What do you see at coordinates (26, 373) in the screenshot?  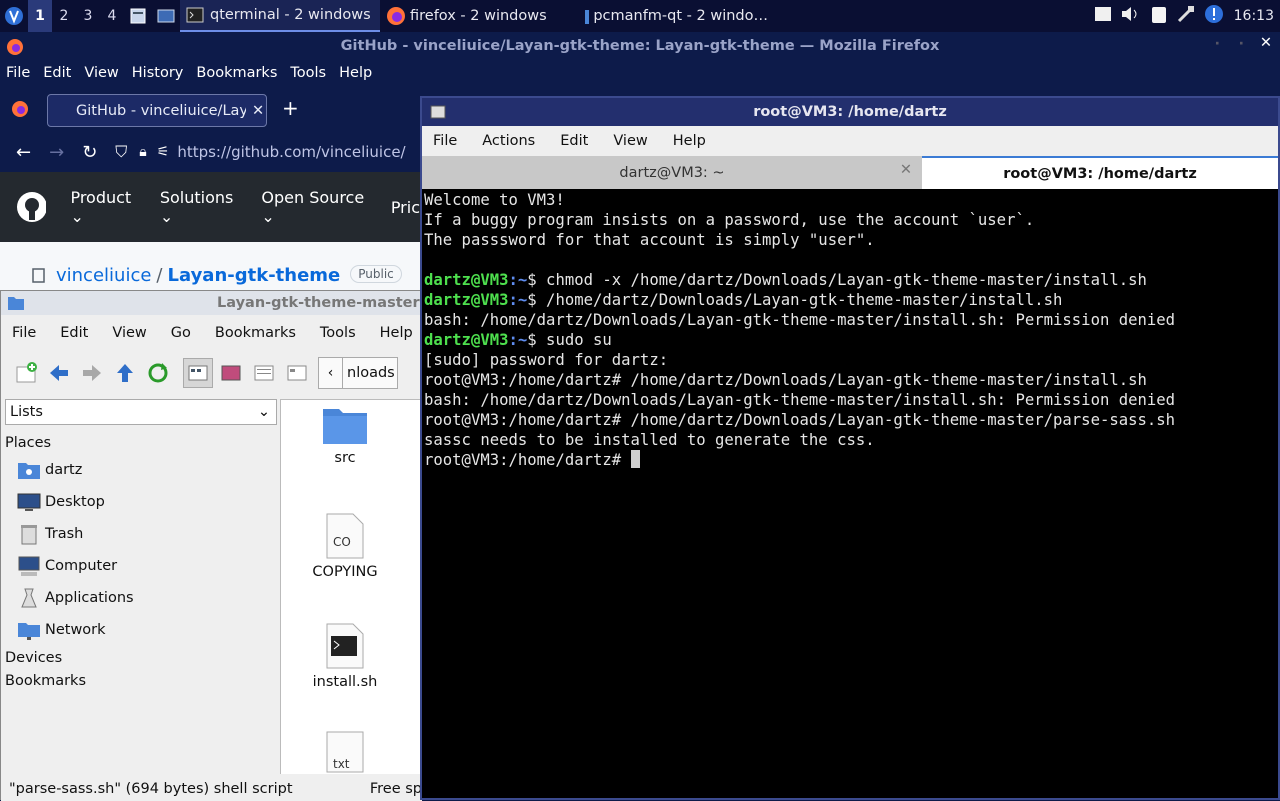 I see `new-tab-icon` at bounding box center [26, 373].